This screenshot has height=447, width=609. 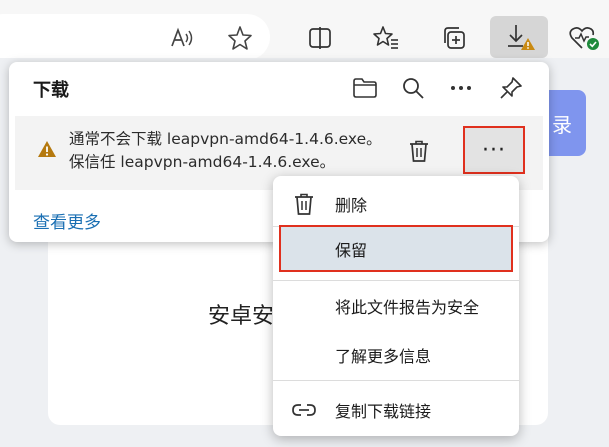 What do you see at coordinates (240, 316) in the screenshot?
I see `page-card-heading: 安卓安` at bounding box center [240, 316].